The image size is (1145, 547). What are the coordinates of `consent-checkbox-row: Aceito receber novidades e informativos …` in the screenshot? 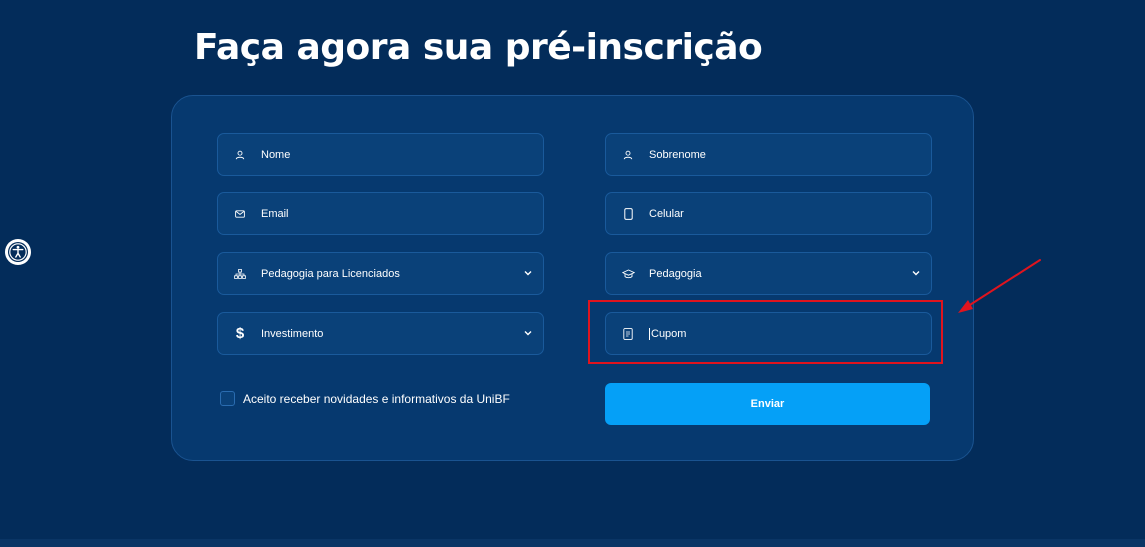 It's located at (365, 398).